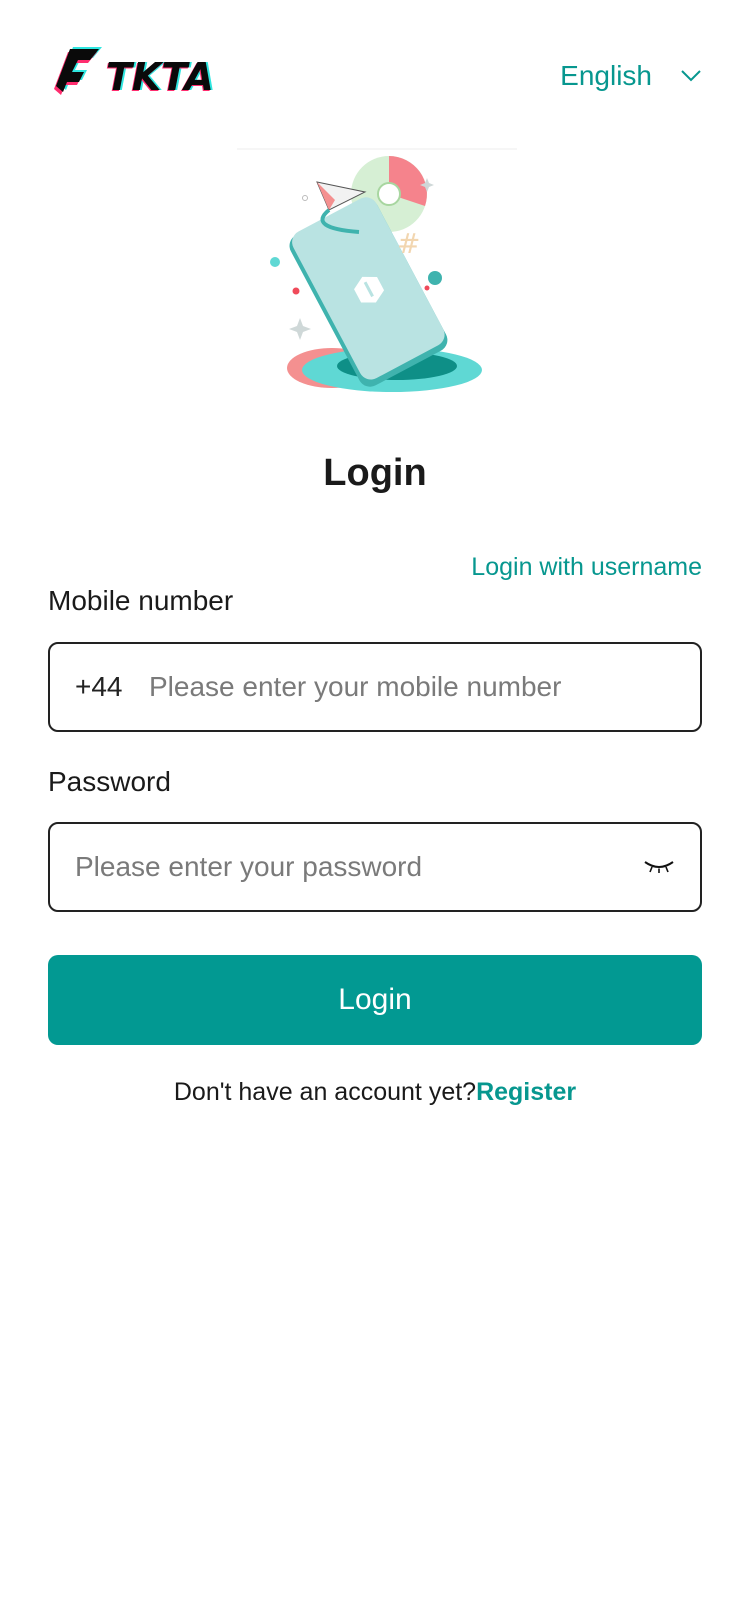 This screenshot has width=750, height=1624. Describe the element at coordinates (375, 1000) in the screenshot. I see `login-button: Login` at that location.